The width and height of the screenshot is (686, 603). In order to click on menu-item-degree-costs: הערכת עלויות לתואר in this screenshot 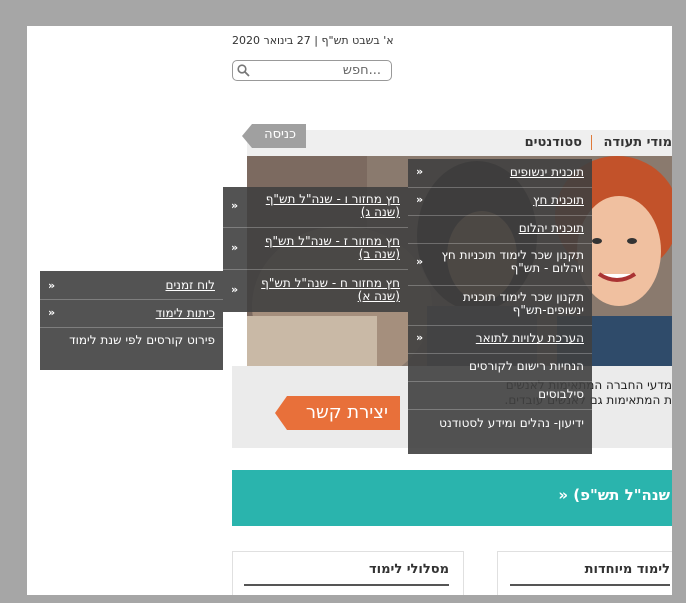, I will do `click(504, 338)`.